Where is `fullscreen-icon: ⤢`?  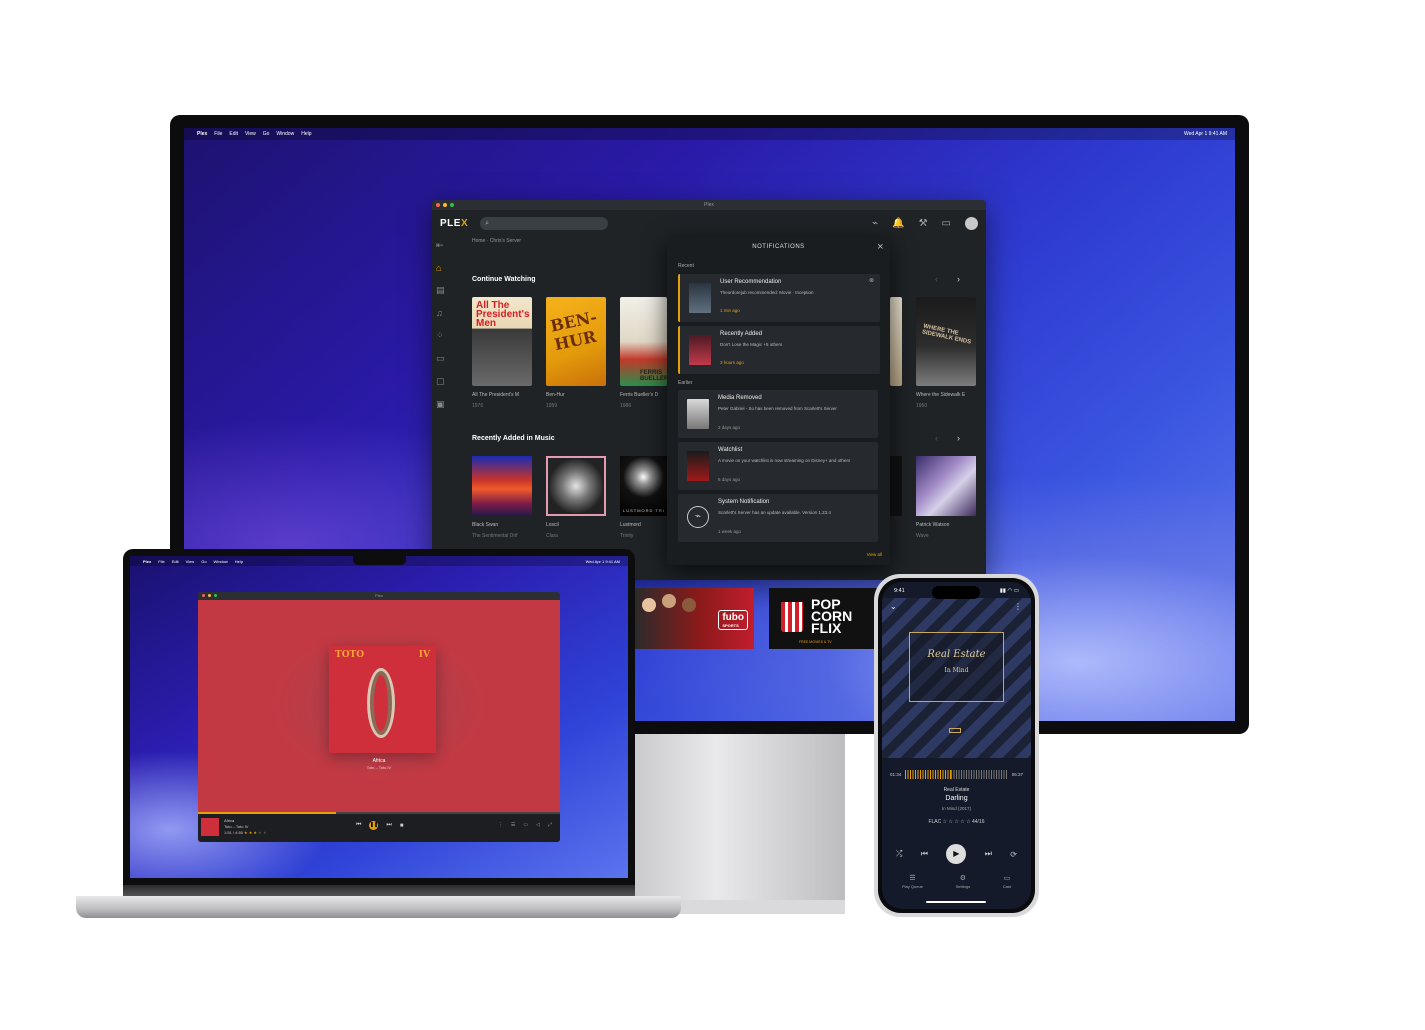
fullscreen-icon: ⤢ is located at coordinates (550, 825).